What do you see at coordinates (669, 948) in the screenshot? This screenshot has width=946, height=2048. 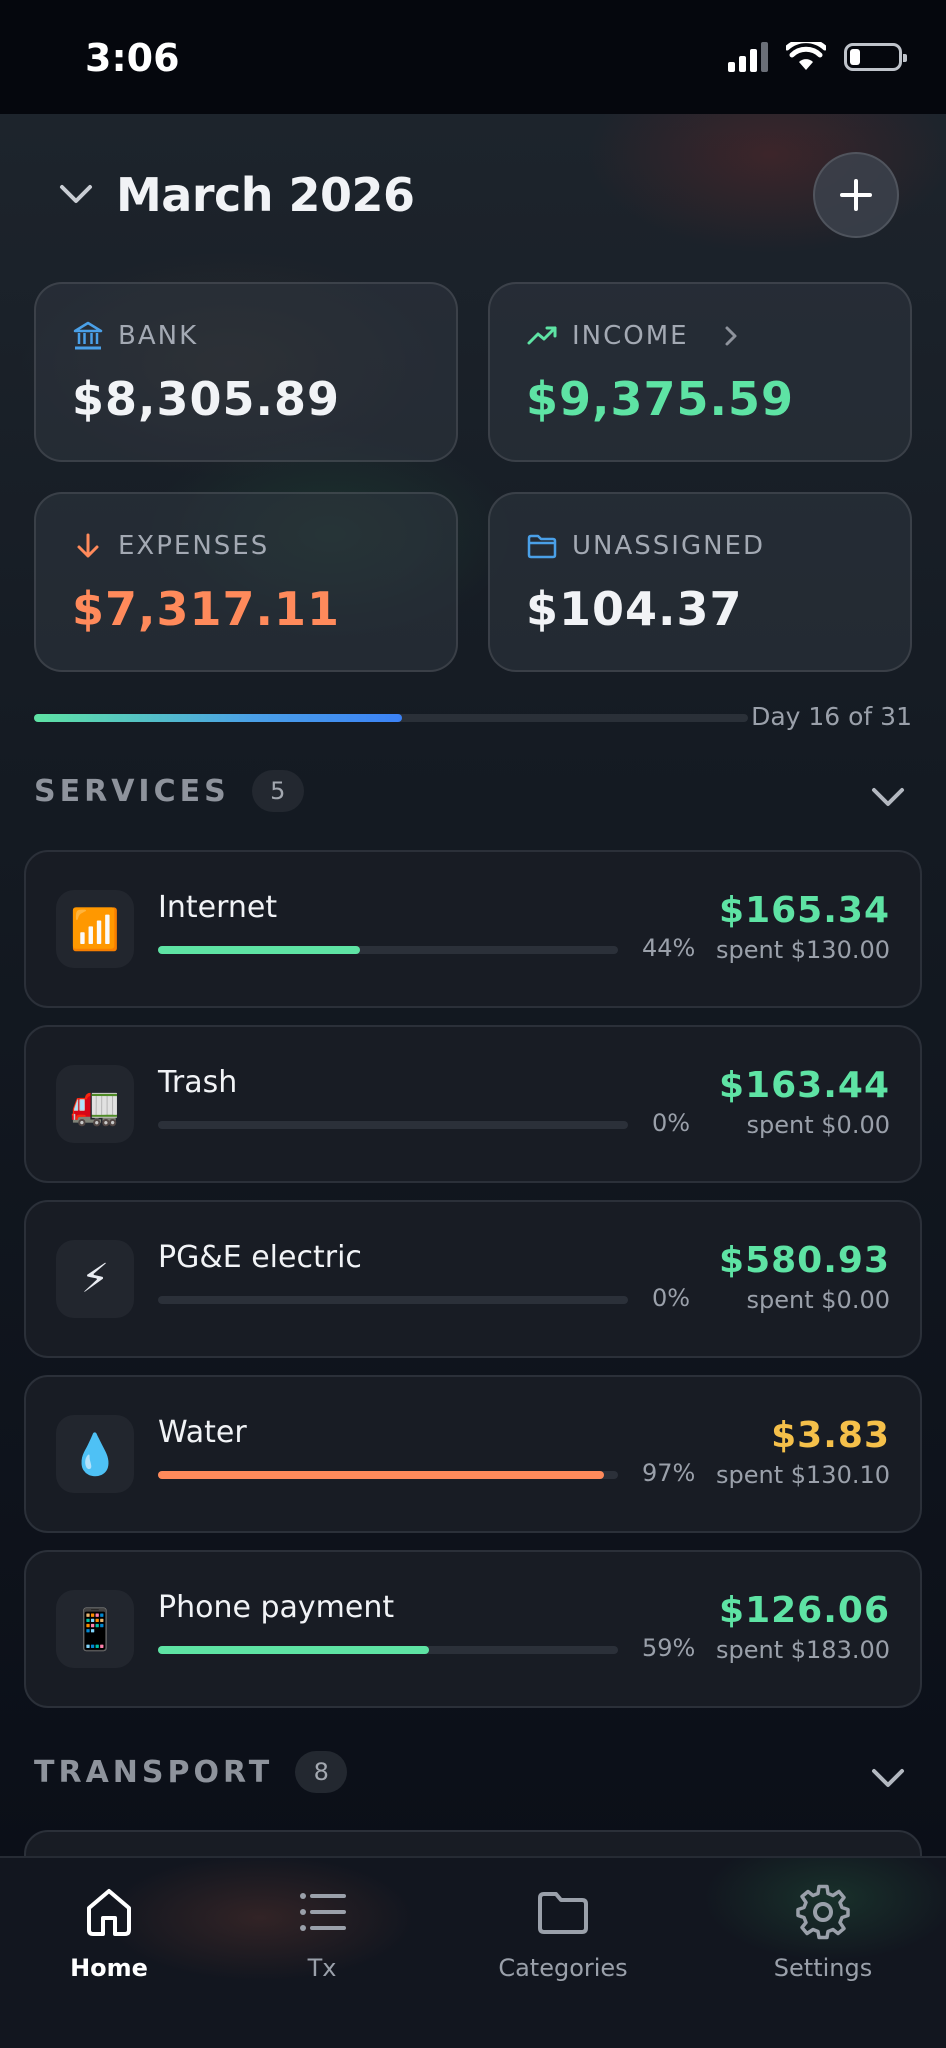 I see `service-item-percent: 44%` at bounding box center [669, 948].